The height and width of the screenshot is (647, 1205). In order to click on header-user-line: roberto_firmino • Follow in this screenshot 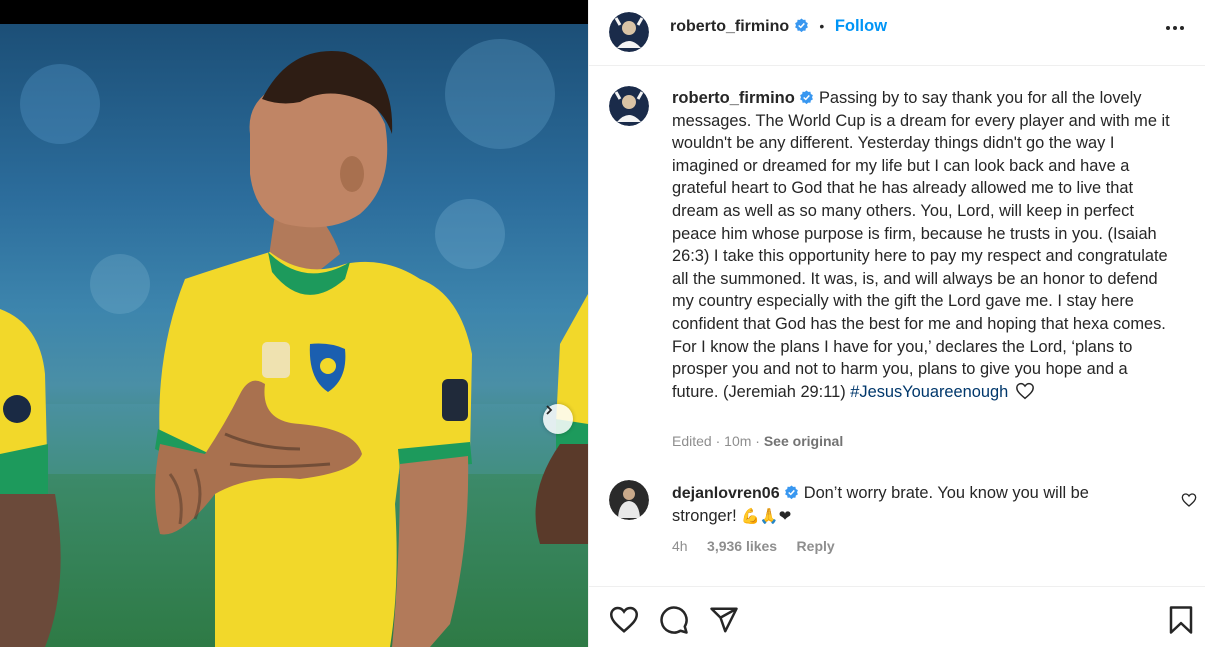, I will do `click(778, 26)`.